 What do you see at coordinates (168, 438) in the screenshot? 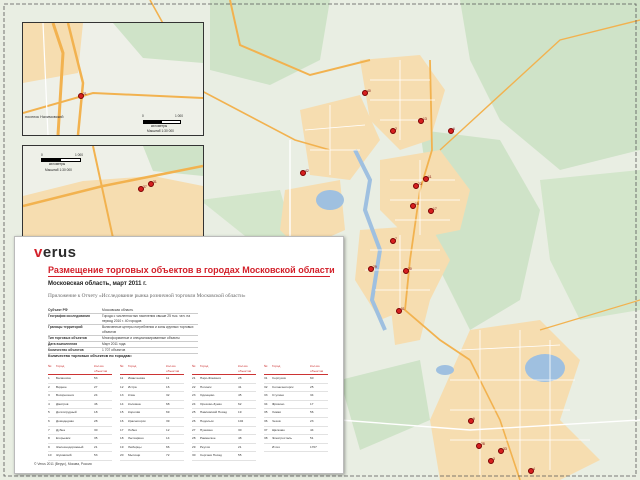
I see `city-count: 14` at bounding box center [168, 438].